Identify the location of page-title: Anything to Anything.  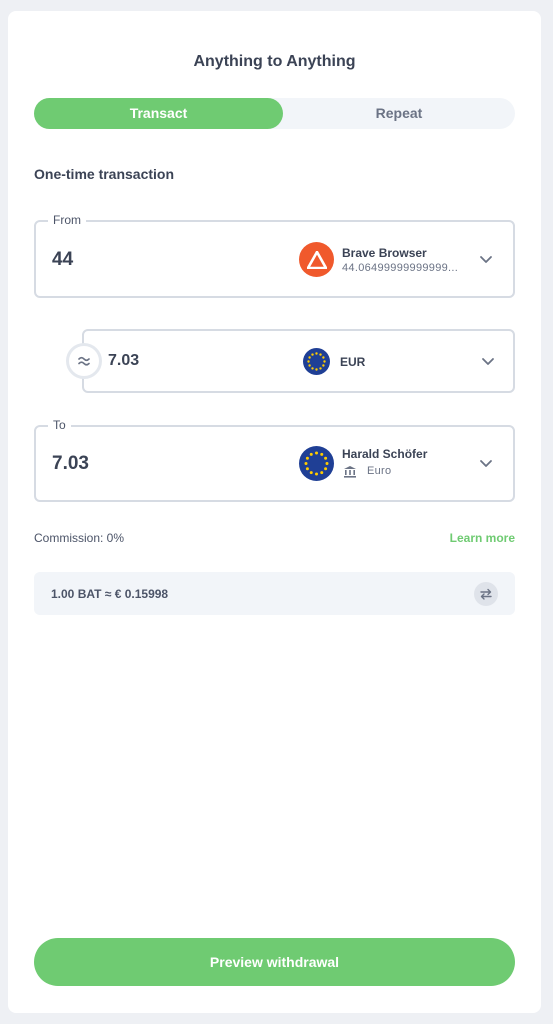
(274, 61).